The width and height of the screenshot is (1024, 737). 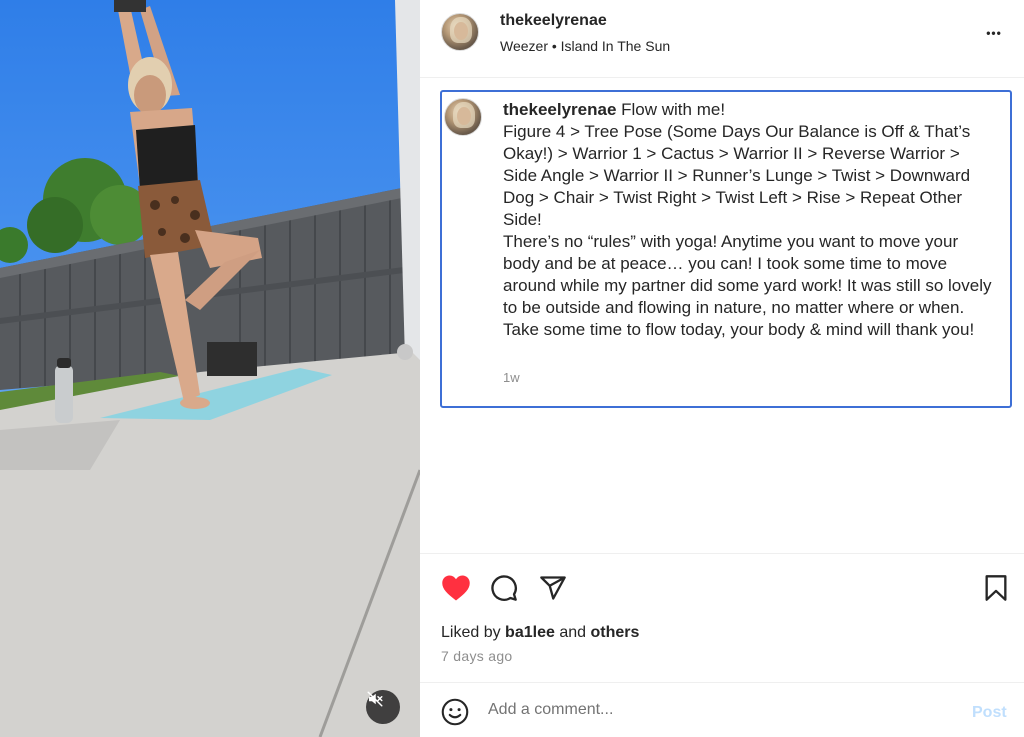 I want to click on mute-button, so click(x=383, y=707).